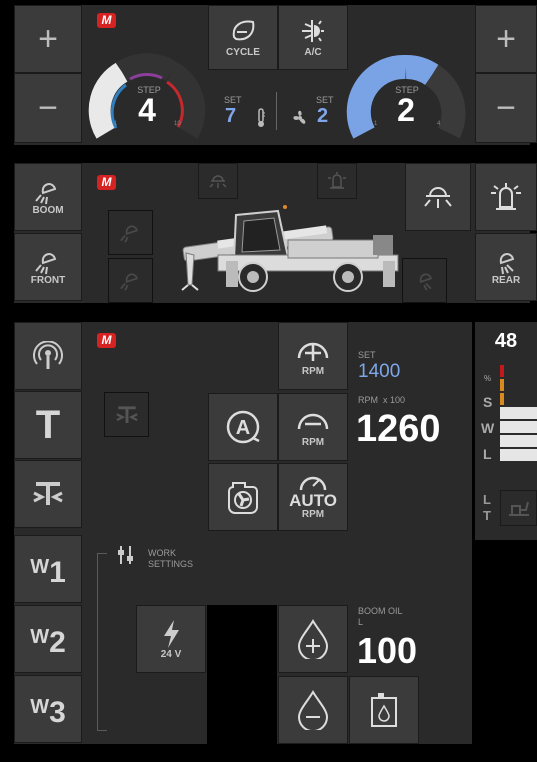 The width and height of the screenshot is (537, 762). What do you see at coordinates (488, 378) in the screenshot?
I see `load-letter-percent: %` at bounding box center [488, 378].